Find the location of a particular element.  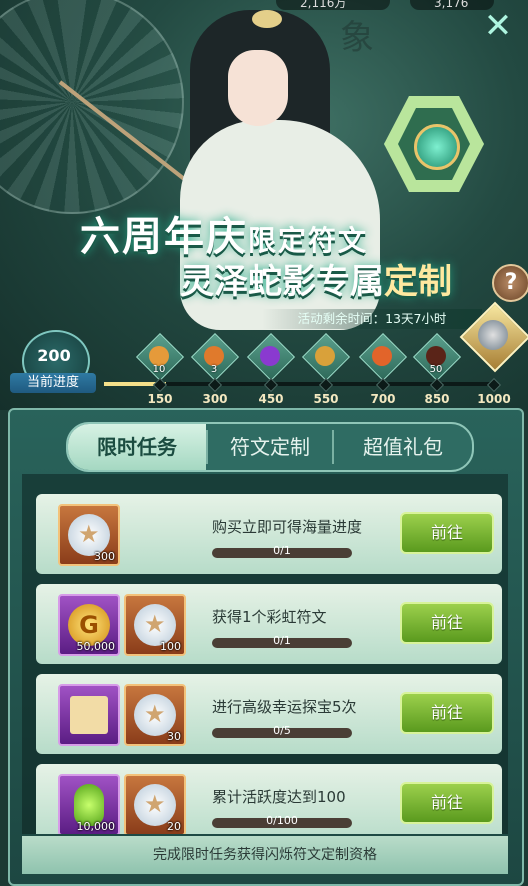

gold-currency: 2,116万 is located at coordinates (333, 5).